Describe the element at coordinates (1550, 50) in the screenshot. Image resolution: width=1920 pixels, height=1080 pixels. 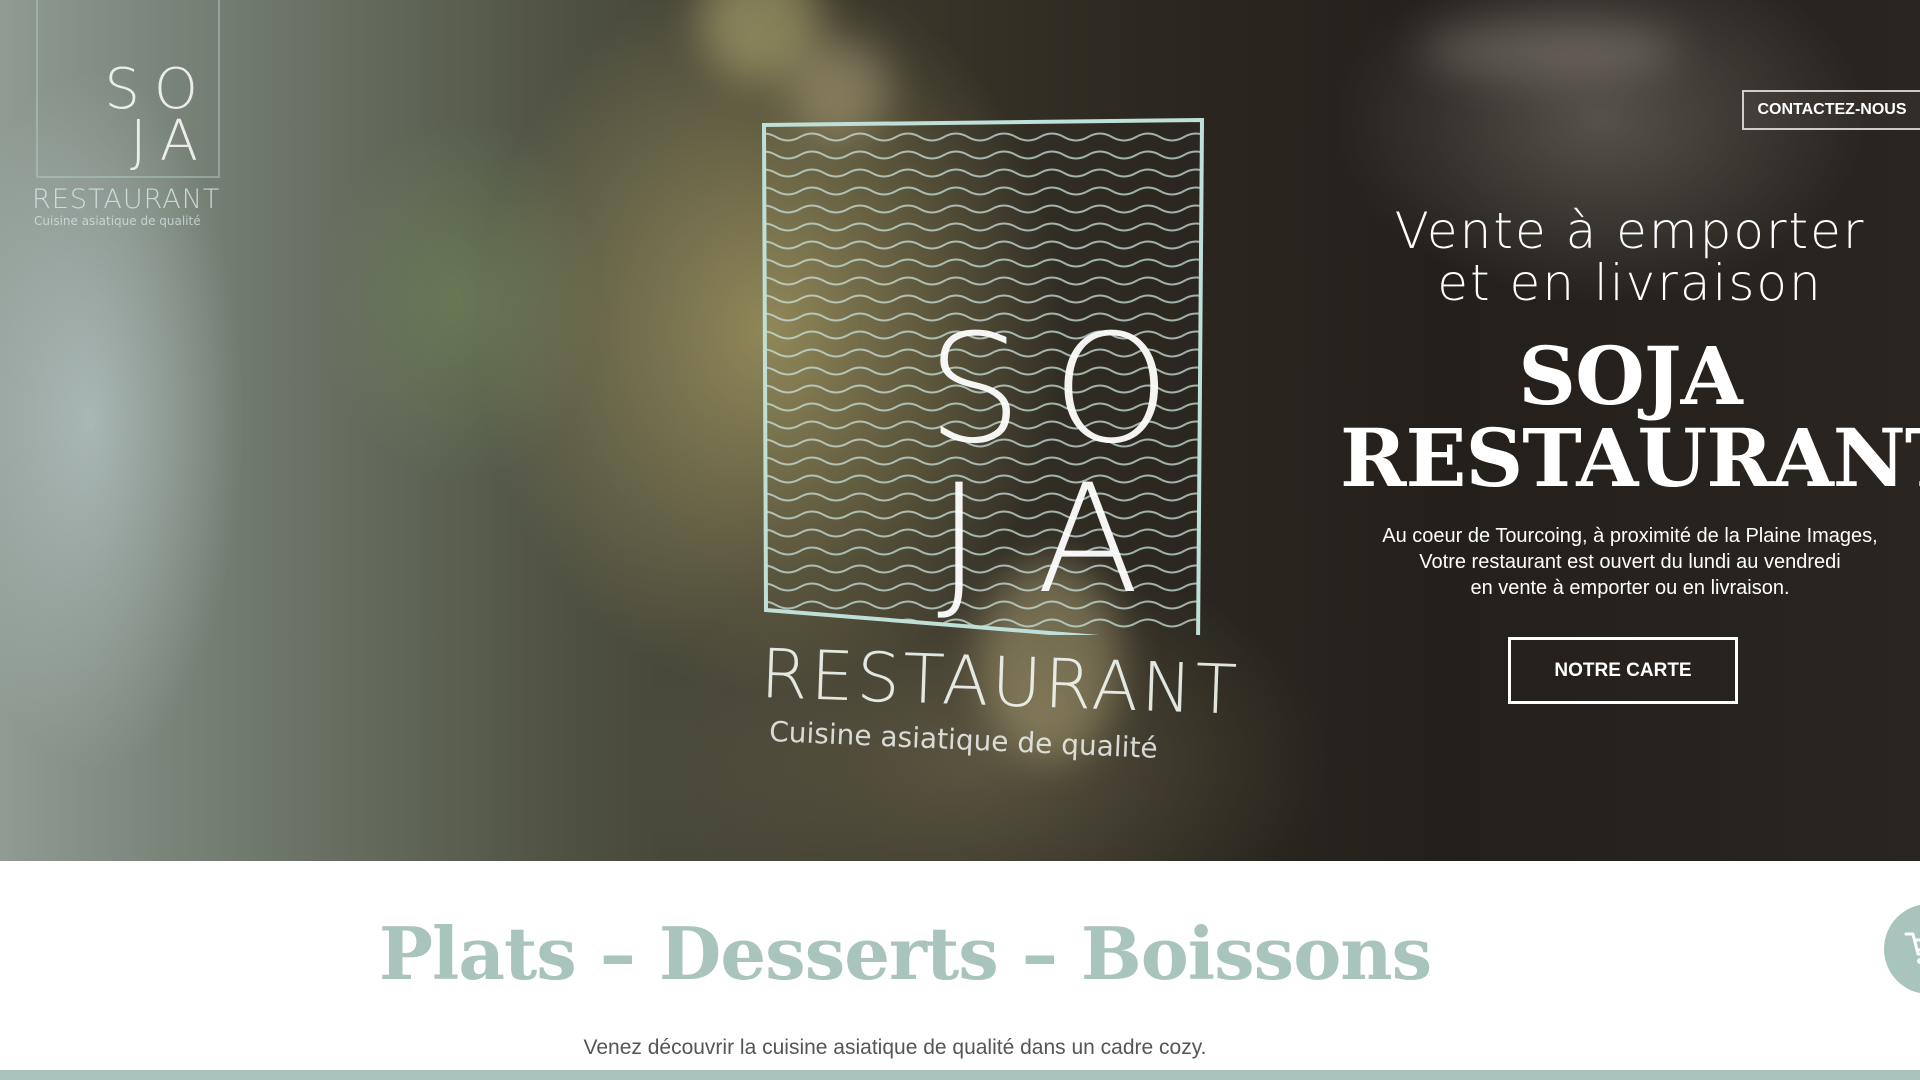
I see `bokeh-light` at that location.